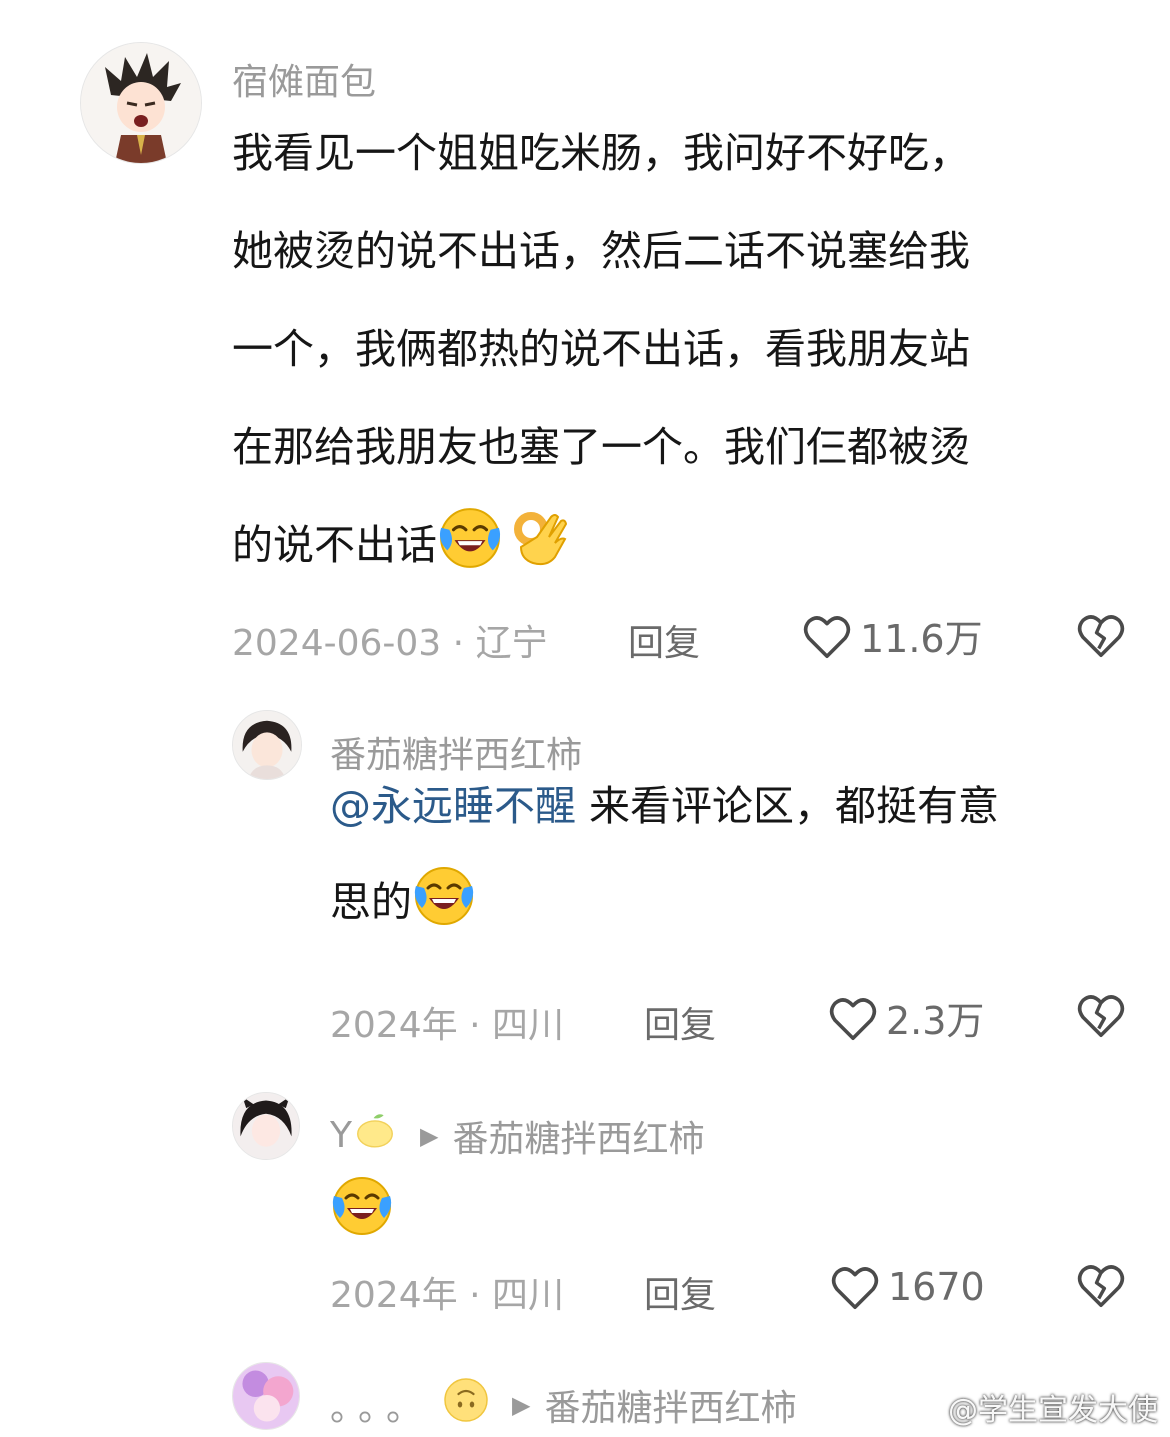 This screenshot has height=1437, width=1170. I want to click on comment-line: 来看评论区，都挺有意, so click(794, 806).